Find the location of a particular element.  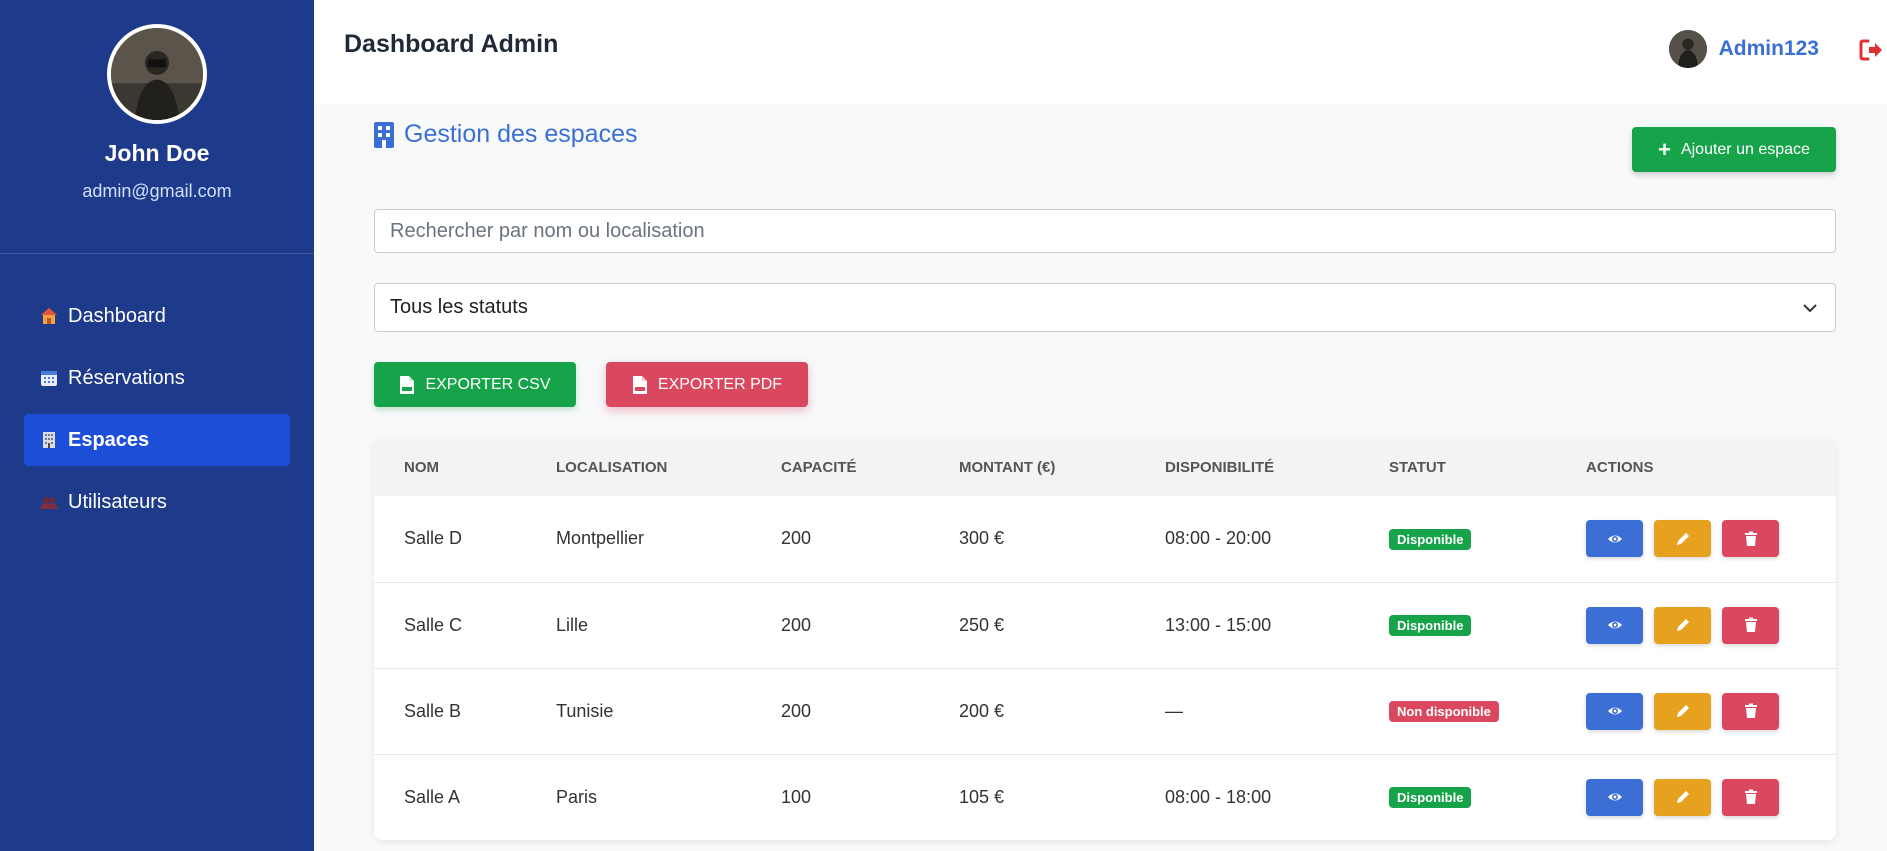

sidebar-item-espaces: Espaces is located at coordinates (157, 440).